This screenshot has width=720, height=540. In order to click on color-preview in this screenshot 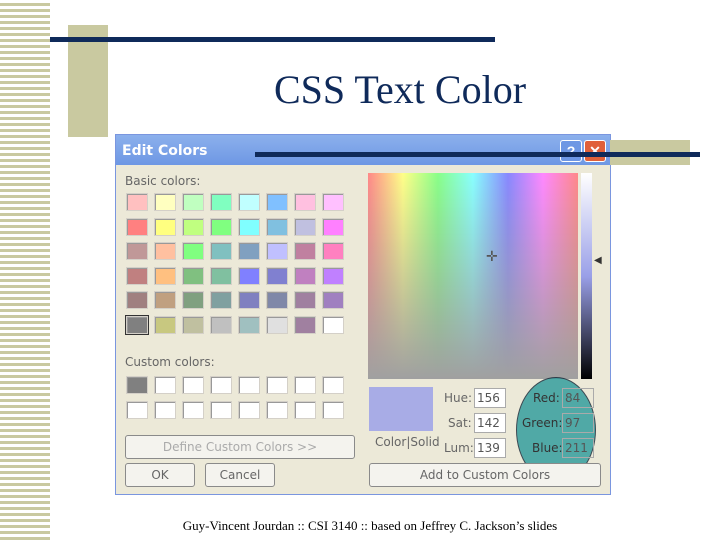, I will do `click(401, 409)`.